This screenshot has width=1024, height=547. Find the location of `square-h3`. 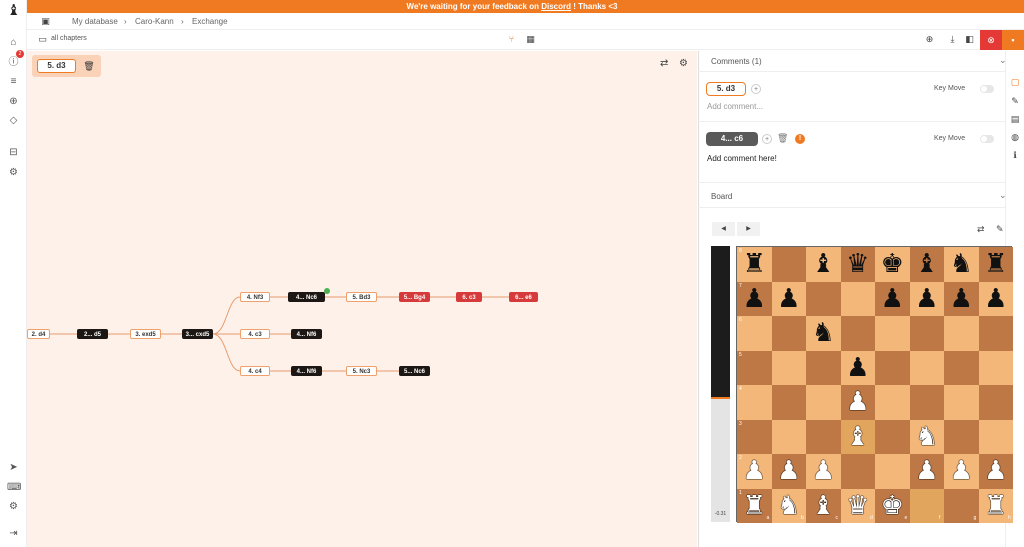

square-h3 is located at coordinates (995, 436).